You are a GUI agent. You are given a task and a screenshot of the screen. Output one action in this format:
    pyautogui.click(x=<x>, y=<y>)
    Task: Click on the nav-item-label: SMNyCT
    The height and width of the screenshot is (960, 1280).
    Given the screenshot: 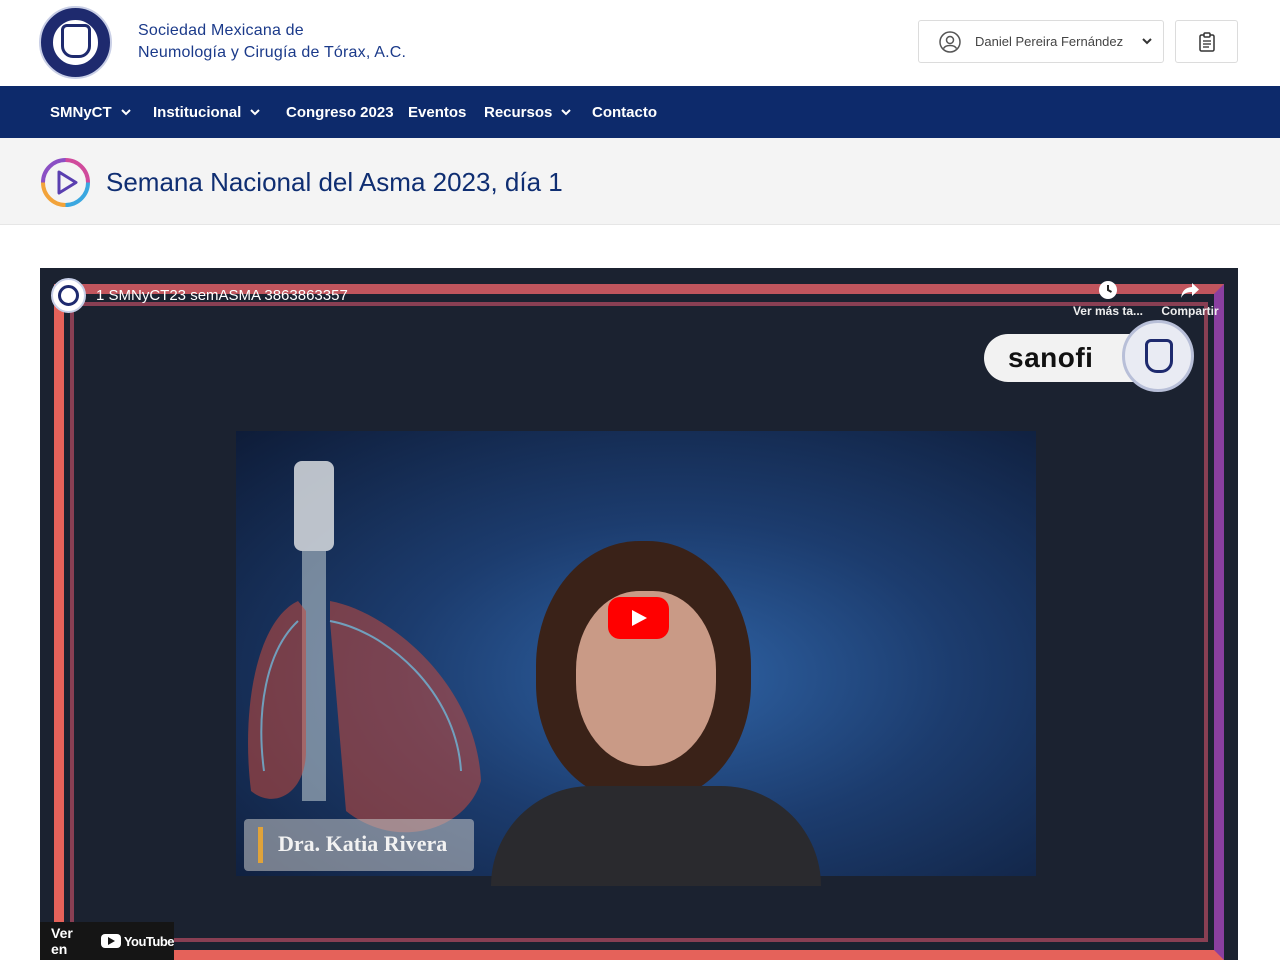 What is the action you would take?
    pyautogui.click(x=81, y=112)
    